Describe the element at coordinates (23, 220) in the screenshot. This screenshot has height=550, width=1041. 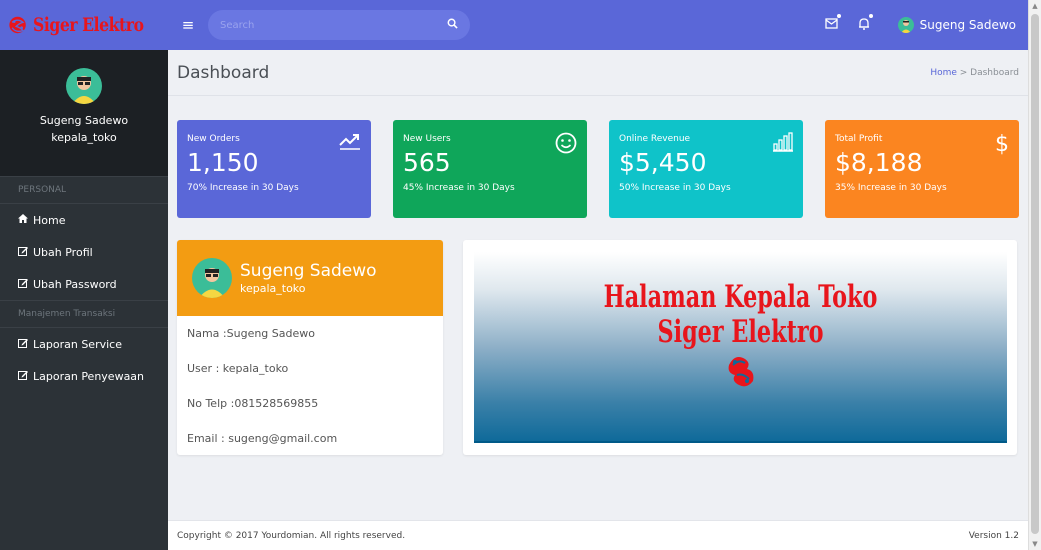
I see `home-icon` at that location.